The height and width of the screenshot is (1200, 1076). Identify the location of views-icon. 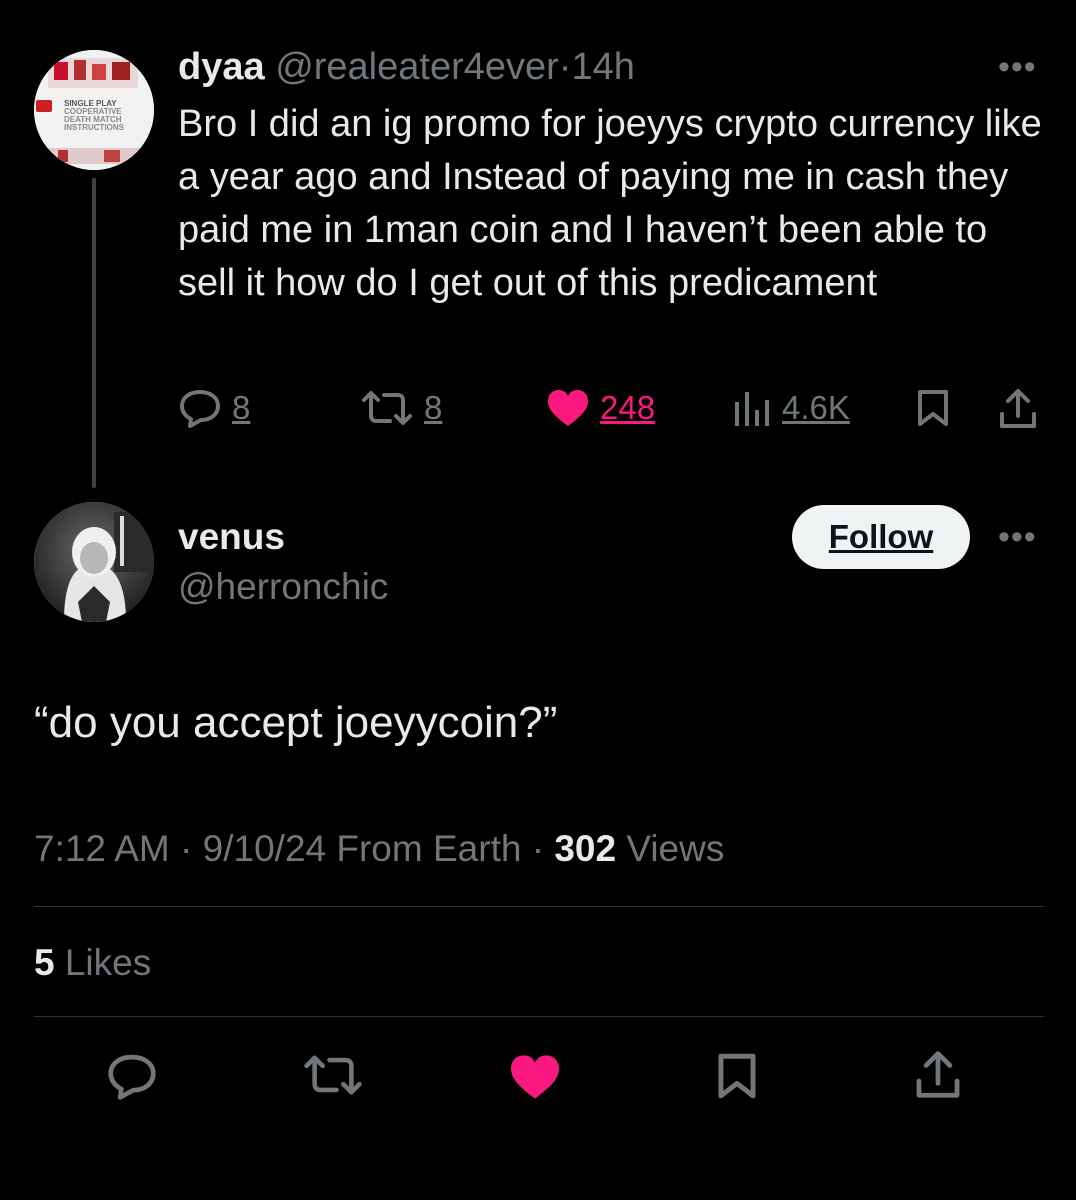
(752, 409).